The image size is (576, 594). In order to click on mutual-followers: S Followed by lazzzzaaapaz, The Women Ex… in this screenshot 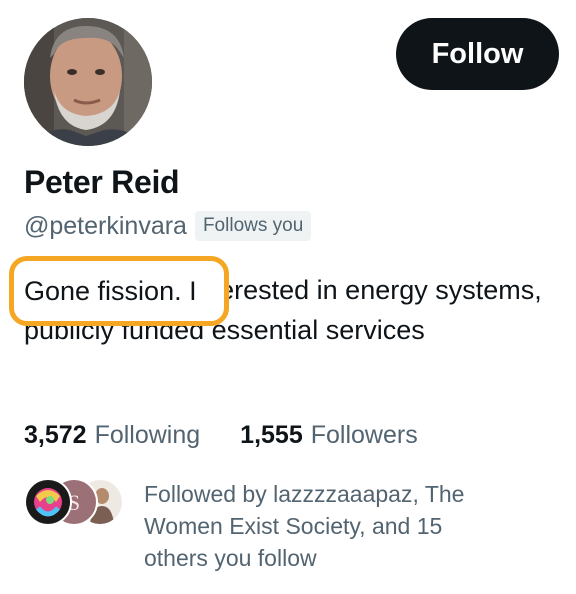, I will do `click(264, 526)`.